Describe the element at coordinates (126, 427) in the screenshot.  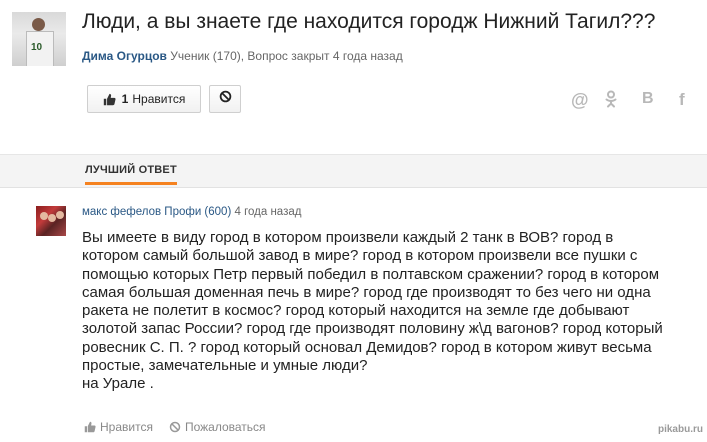
I see `answer-like-label: Нравится` at that location.